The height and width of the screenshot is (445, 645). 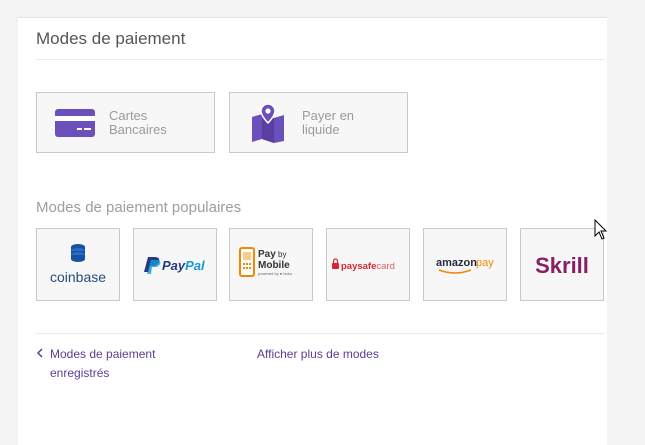 What do you see at coordinates (138, 122) in the screenshot?
I see `method-label: Cartes Bancaires` at bounding box center [138, 122].